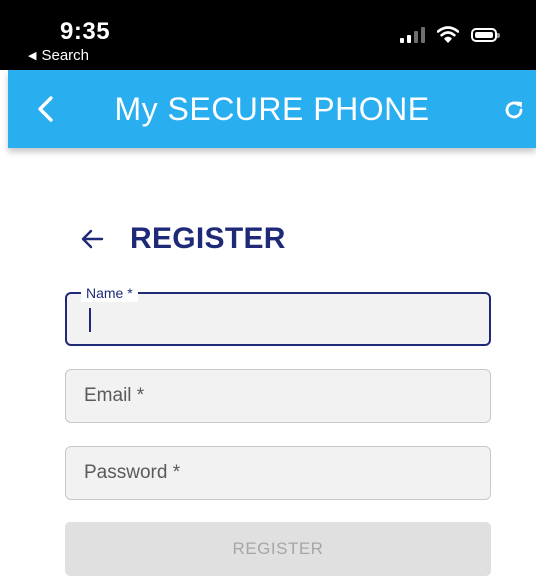  Describe the element at coordinates (32, 56) in the screenshot. I see `back-triangle-icon: ◀` at that location.